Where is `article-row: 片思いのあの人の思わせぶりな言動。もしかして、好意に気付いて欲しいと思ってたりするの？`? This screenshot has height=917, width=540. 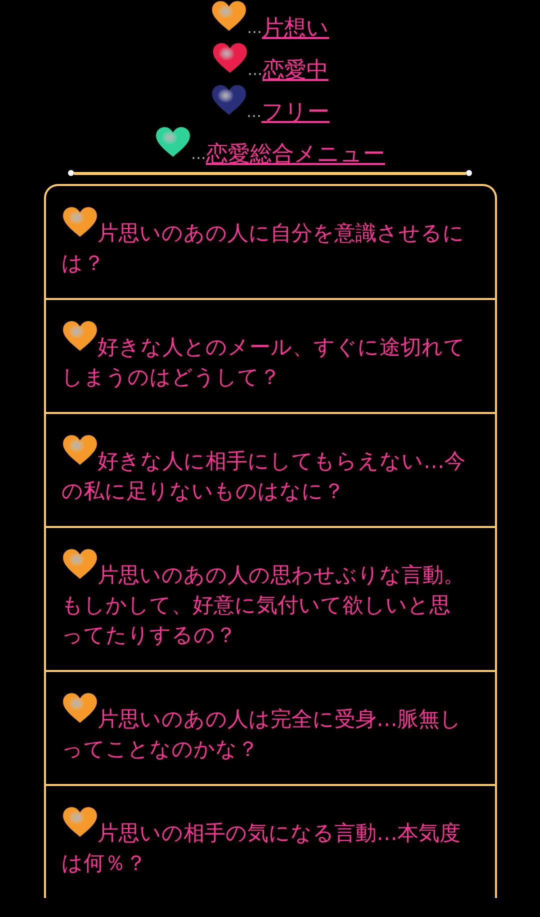
article-row: 片思いのあの人の思わせぶりな言動。もしかして、好意に気付いて欲しいと思ってたりするの？ is located at coordinates (270, 598).